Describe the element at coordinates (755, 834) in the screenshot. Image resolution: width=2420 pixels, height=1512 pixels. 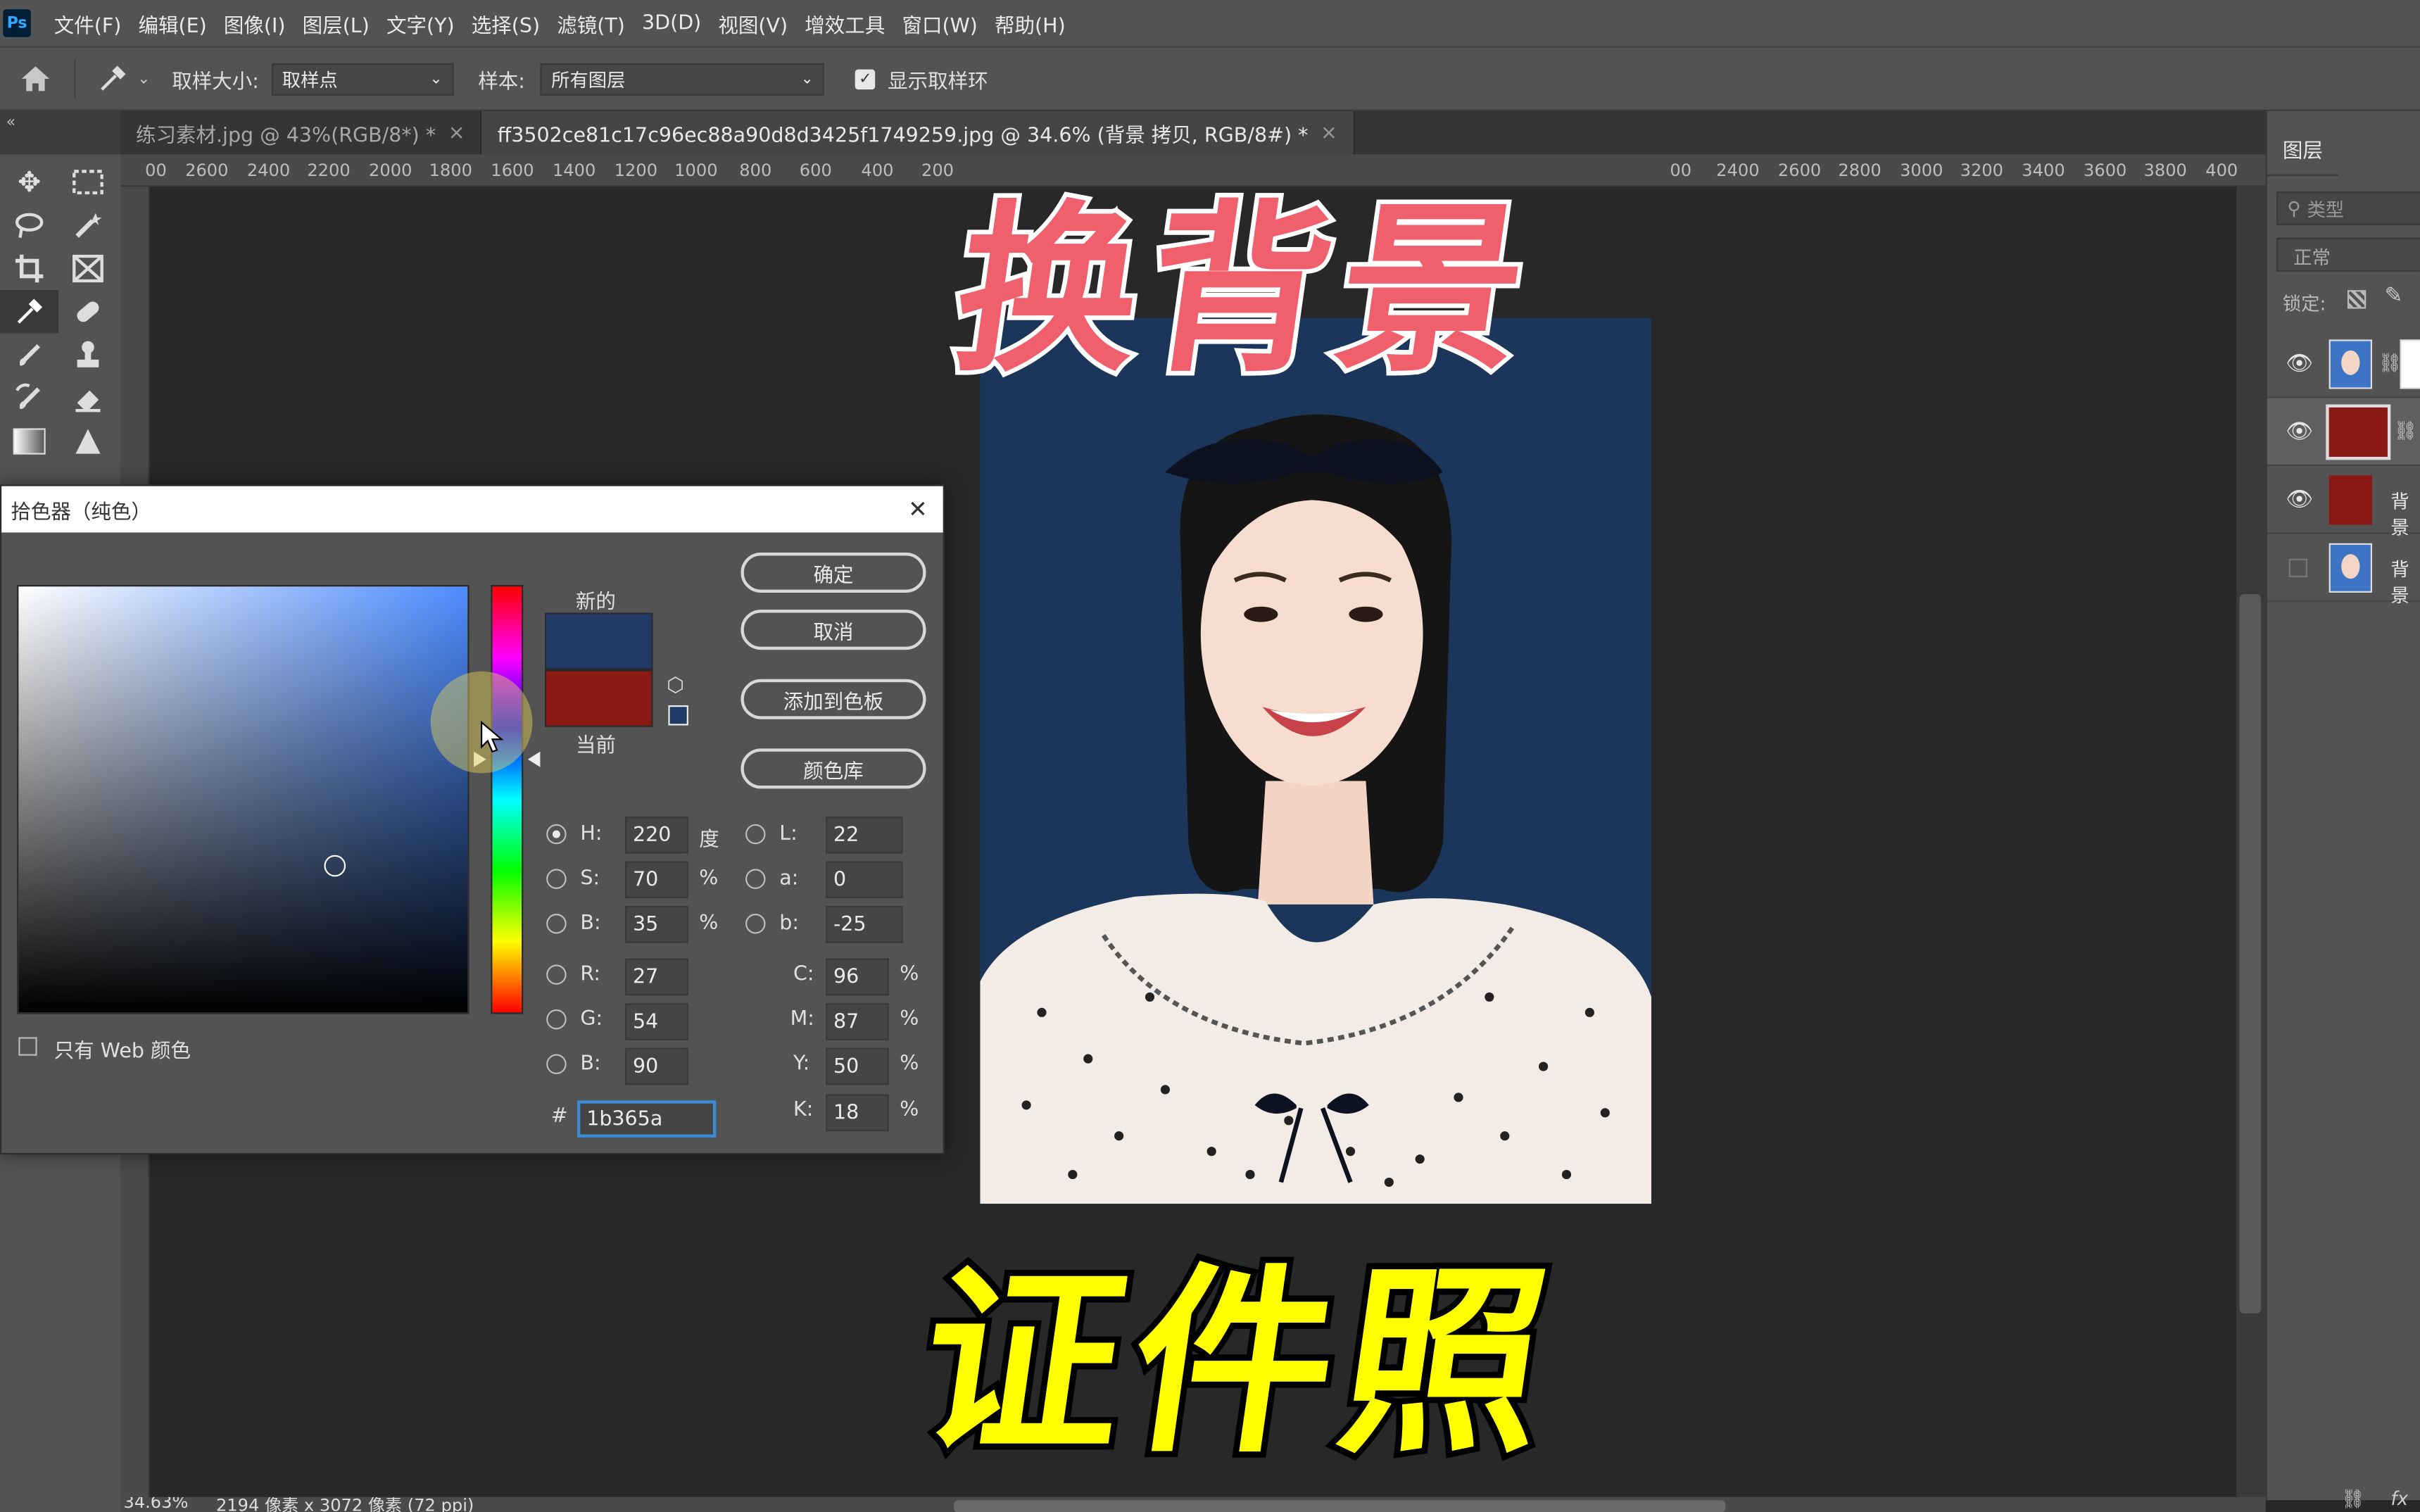
I see `lab-l-radio` at that location.